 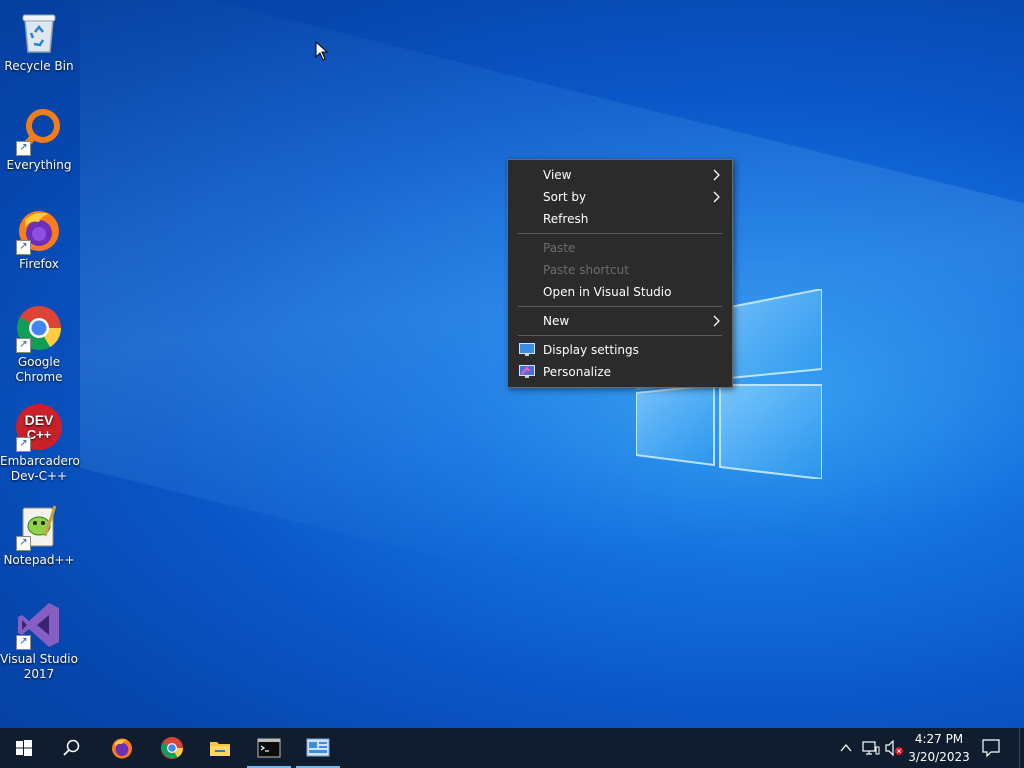 I want to click on recycle-bin-icon, so click(x=39, y=32).